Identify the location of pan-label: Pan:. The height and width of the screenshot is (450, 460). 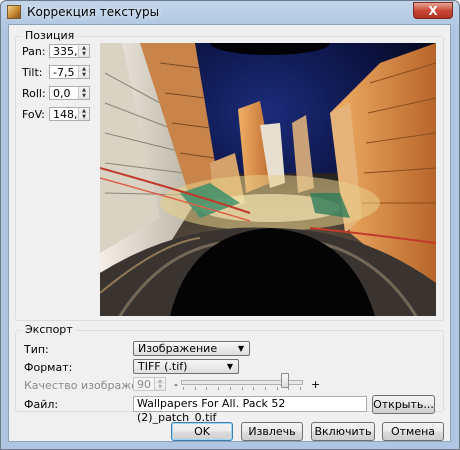
(34, 51).